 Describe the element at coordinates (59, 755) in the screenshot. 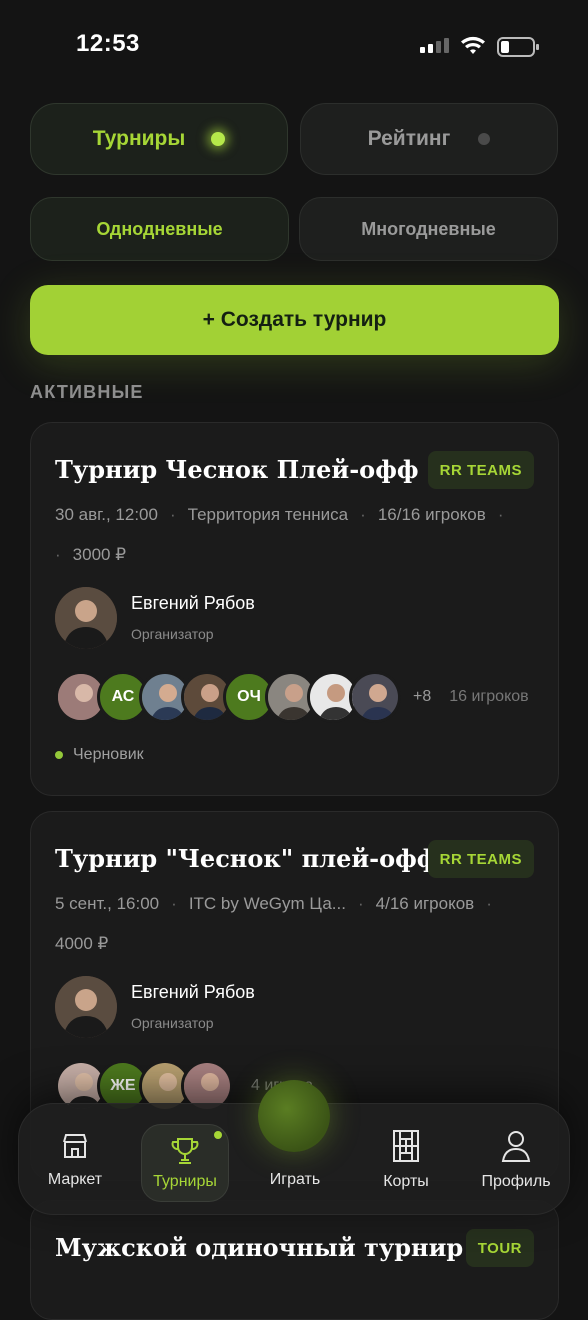

I see `status-dot-icon` at that location.